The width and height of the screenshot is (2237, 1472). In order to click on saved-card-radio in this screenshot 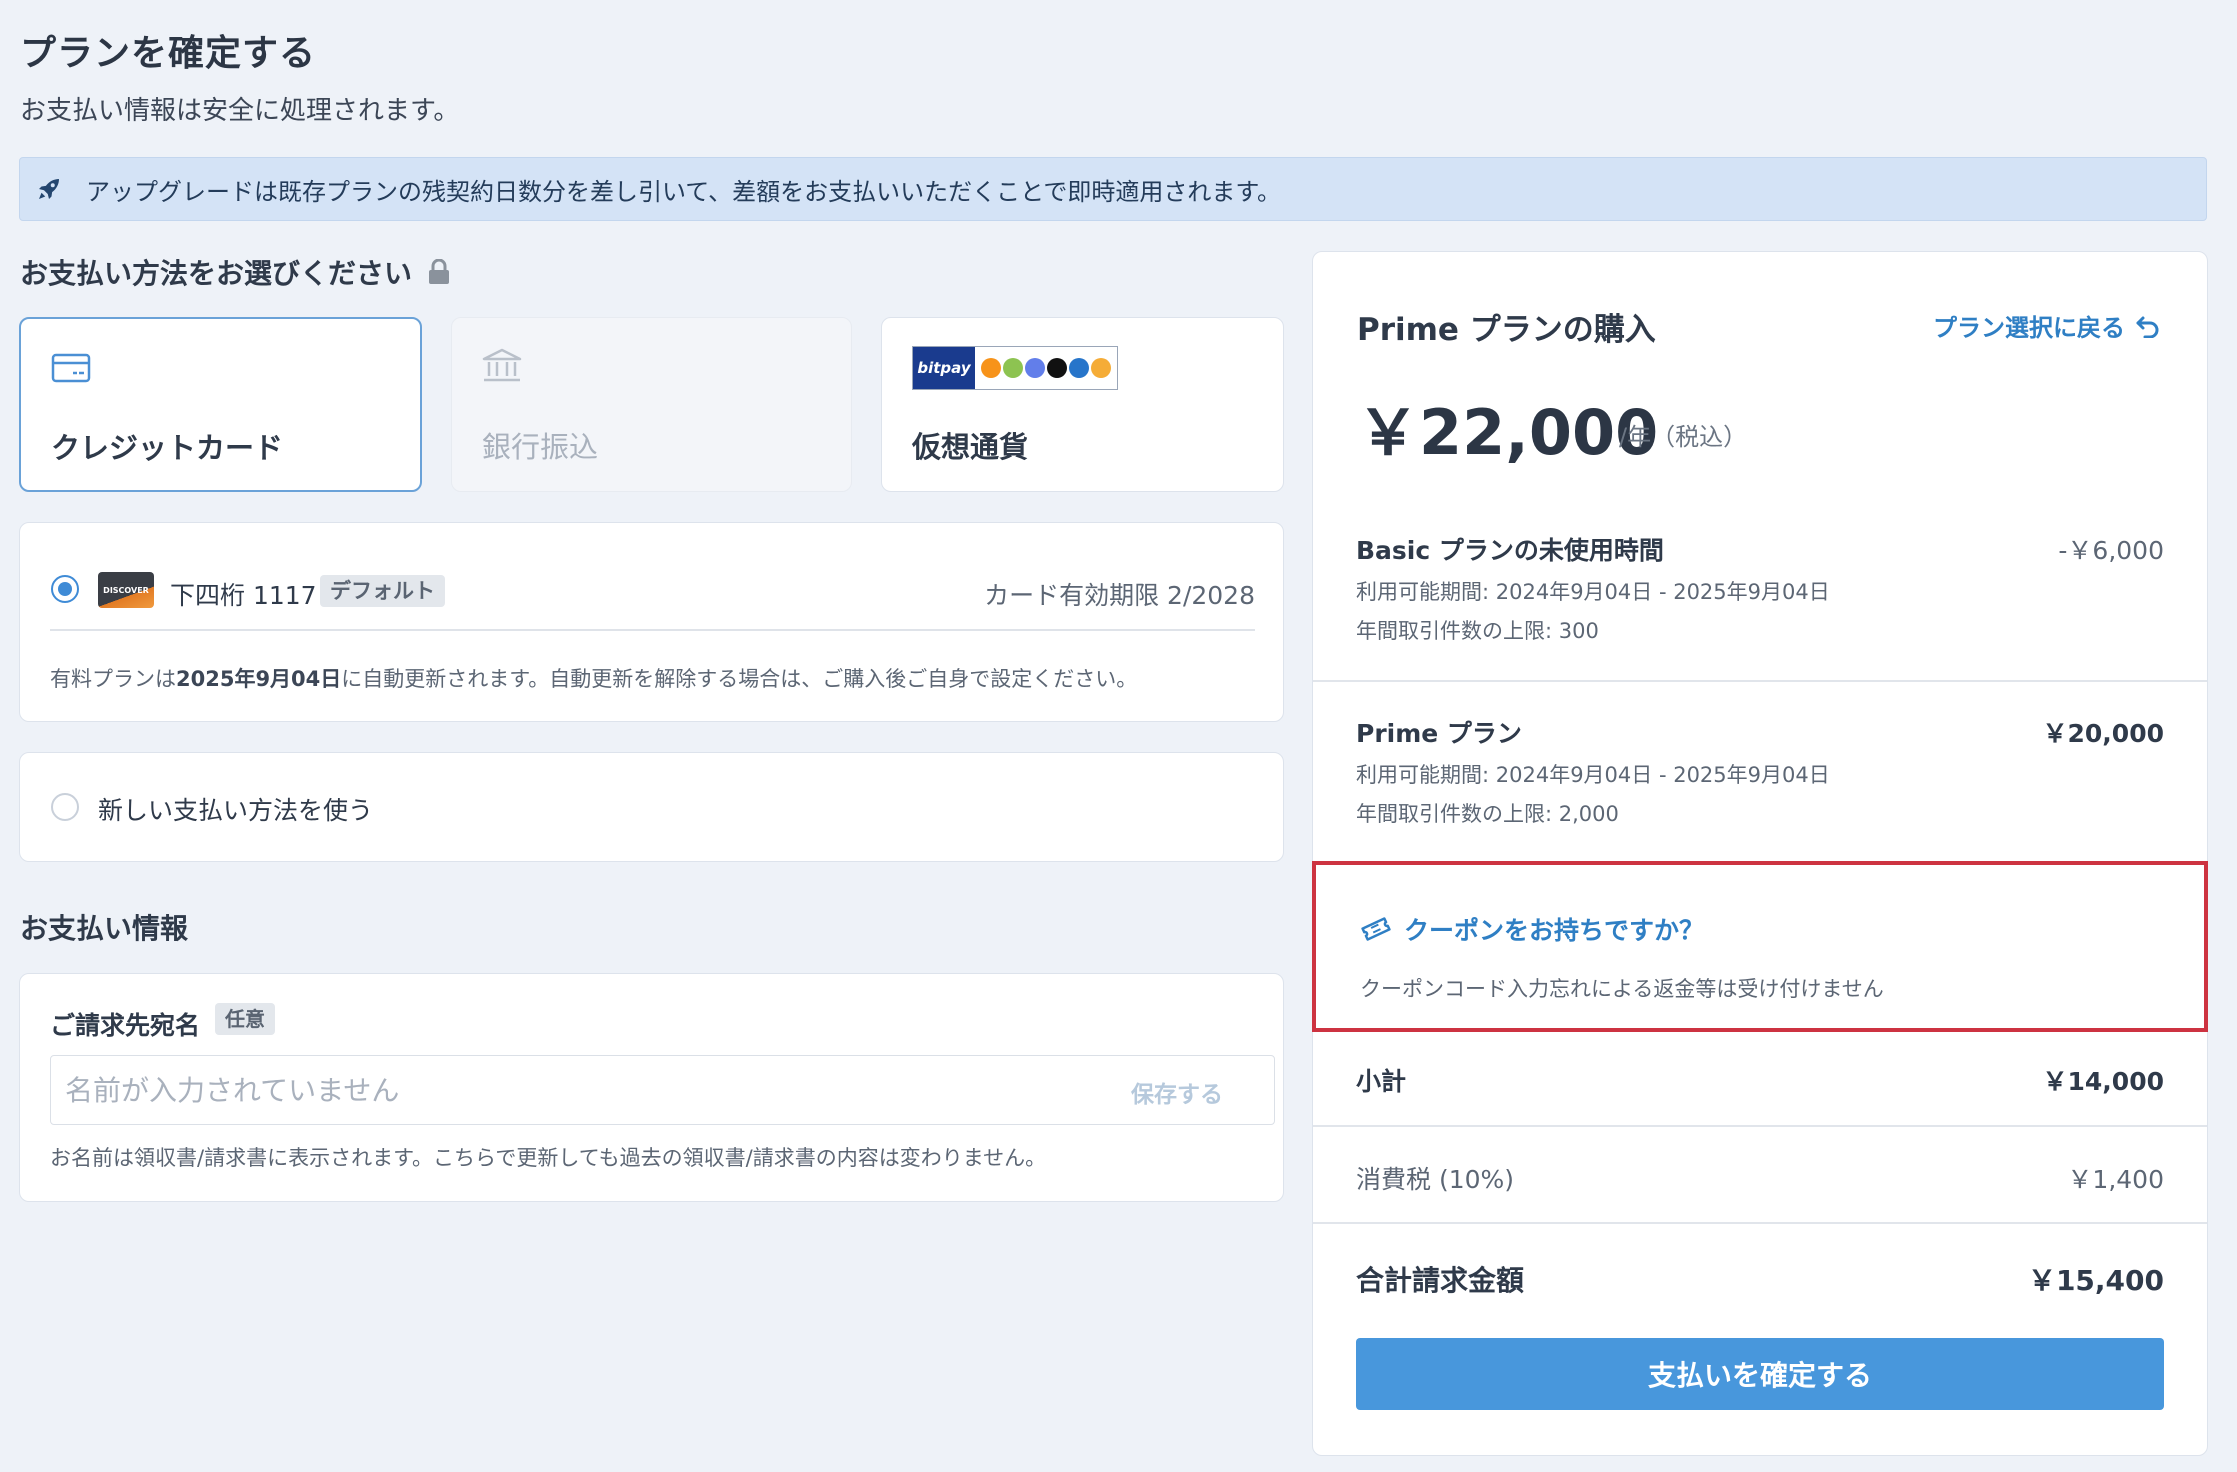, I will do `click(65, 589)`.